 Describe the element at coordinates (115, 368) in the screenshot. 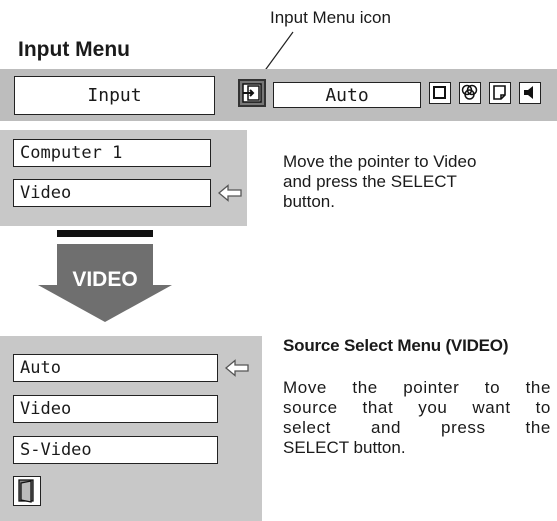

I see `source-item-auto: Auto` at that location.